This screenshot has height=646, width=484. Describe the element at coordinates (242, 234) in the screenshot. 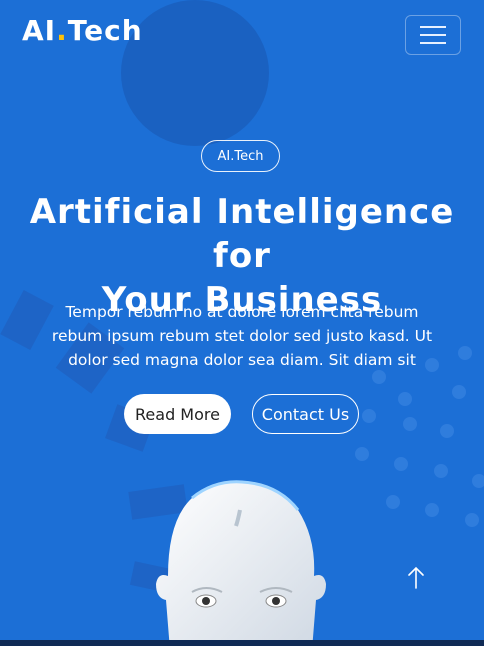

I see `hero-title-line1: Artificial Intelligence for` at that location.